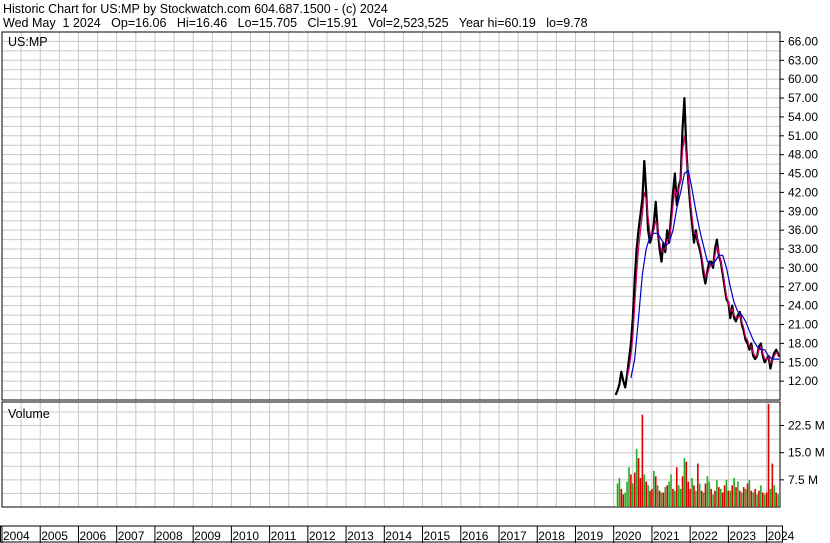  Describe the element at coordinates (29, 414) in the screenshot. I see `volume-panel-label: Volume` at that location.